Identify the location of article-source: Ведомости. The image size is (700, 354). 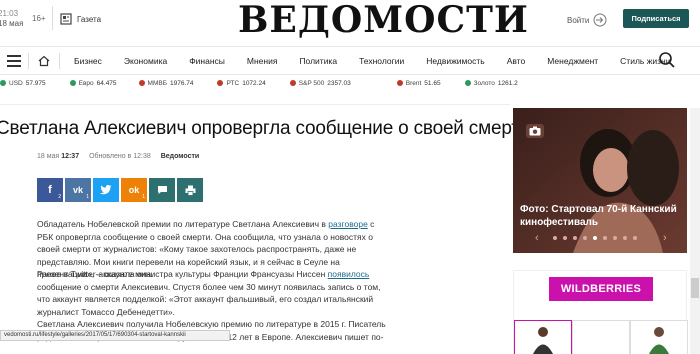
(180, 156).